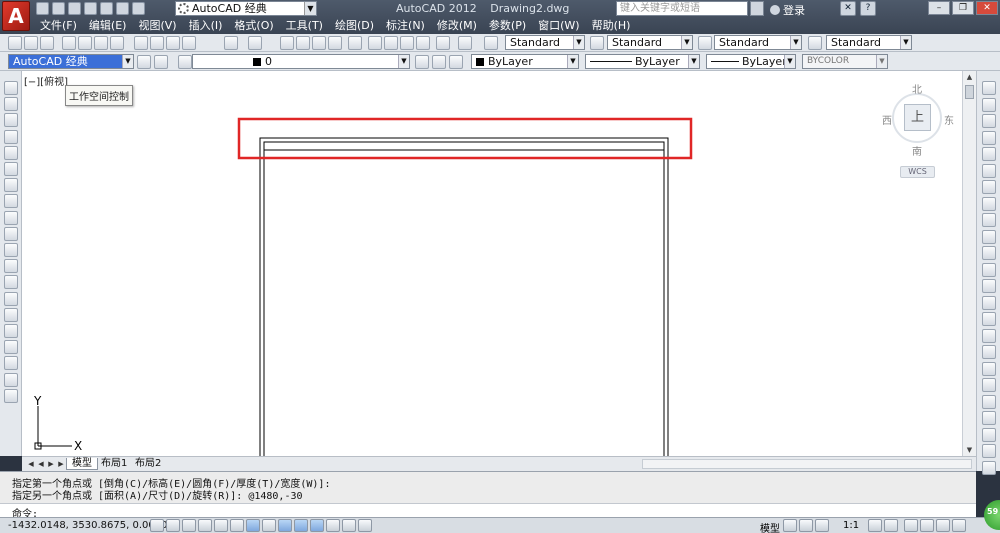  Describe the element at coordinates (963, 8) in the screenshot. I see `restore-button: ❐` at that location.